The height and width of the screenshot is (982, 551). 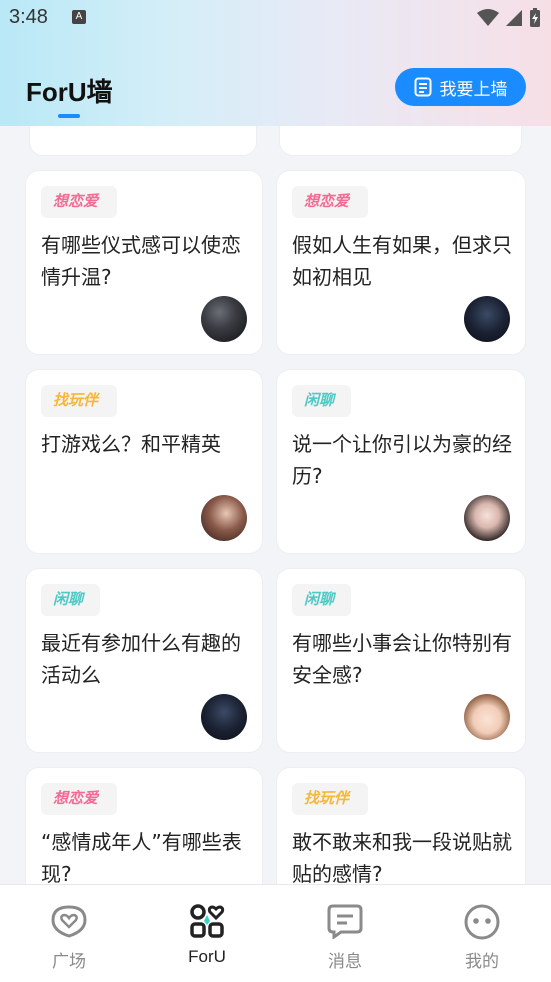 What do you see at coordinates (79, 17) in the screenshot?
I see `notification-app-icon: A` at bounding box center [79, 17].